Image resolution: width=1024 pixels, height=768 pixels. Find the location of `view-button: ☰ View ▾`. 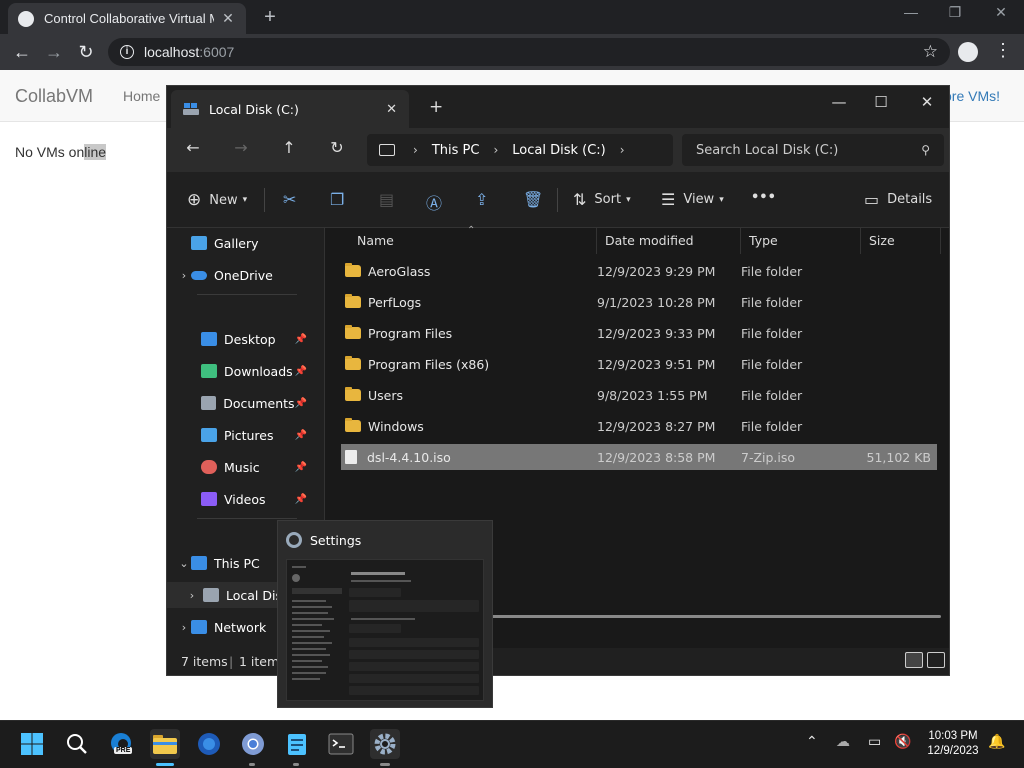

view-button: ☰ View ▾ is located at coordinates (692, 199).